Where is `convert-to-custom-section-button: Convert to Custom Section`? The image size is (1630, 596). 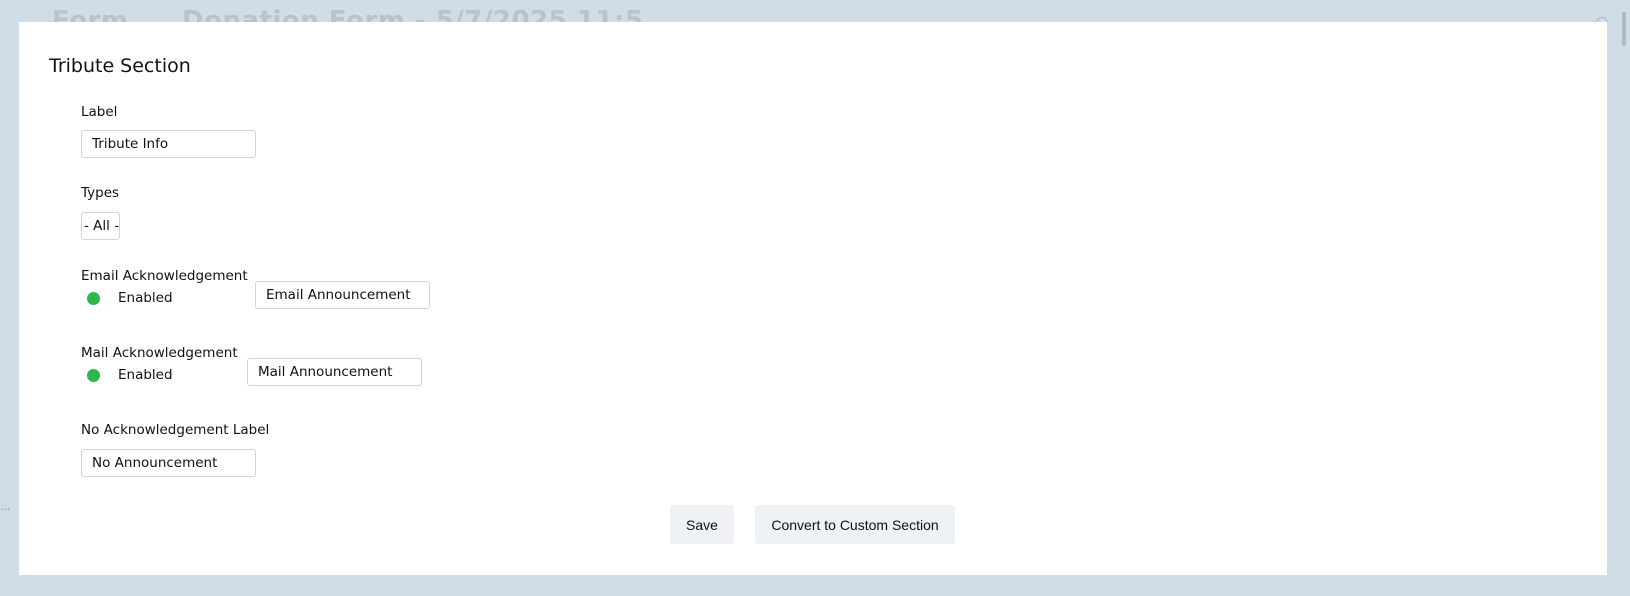 convert-to-custom-section-button: Convert to Custom Section is located at coordinates (855, 524).